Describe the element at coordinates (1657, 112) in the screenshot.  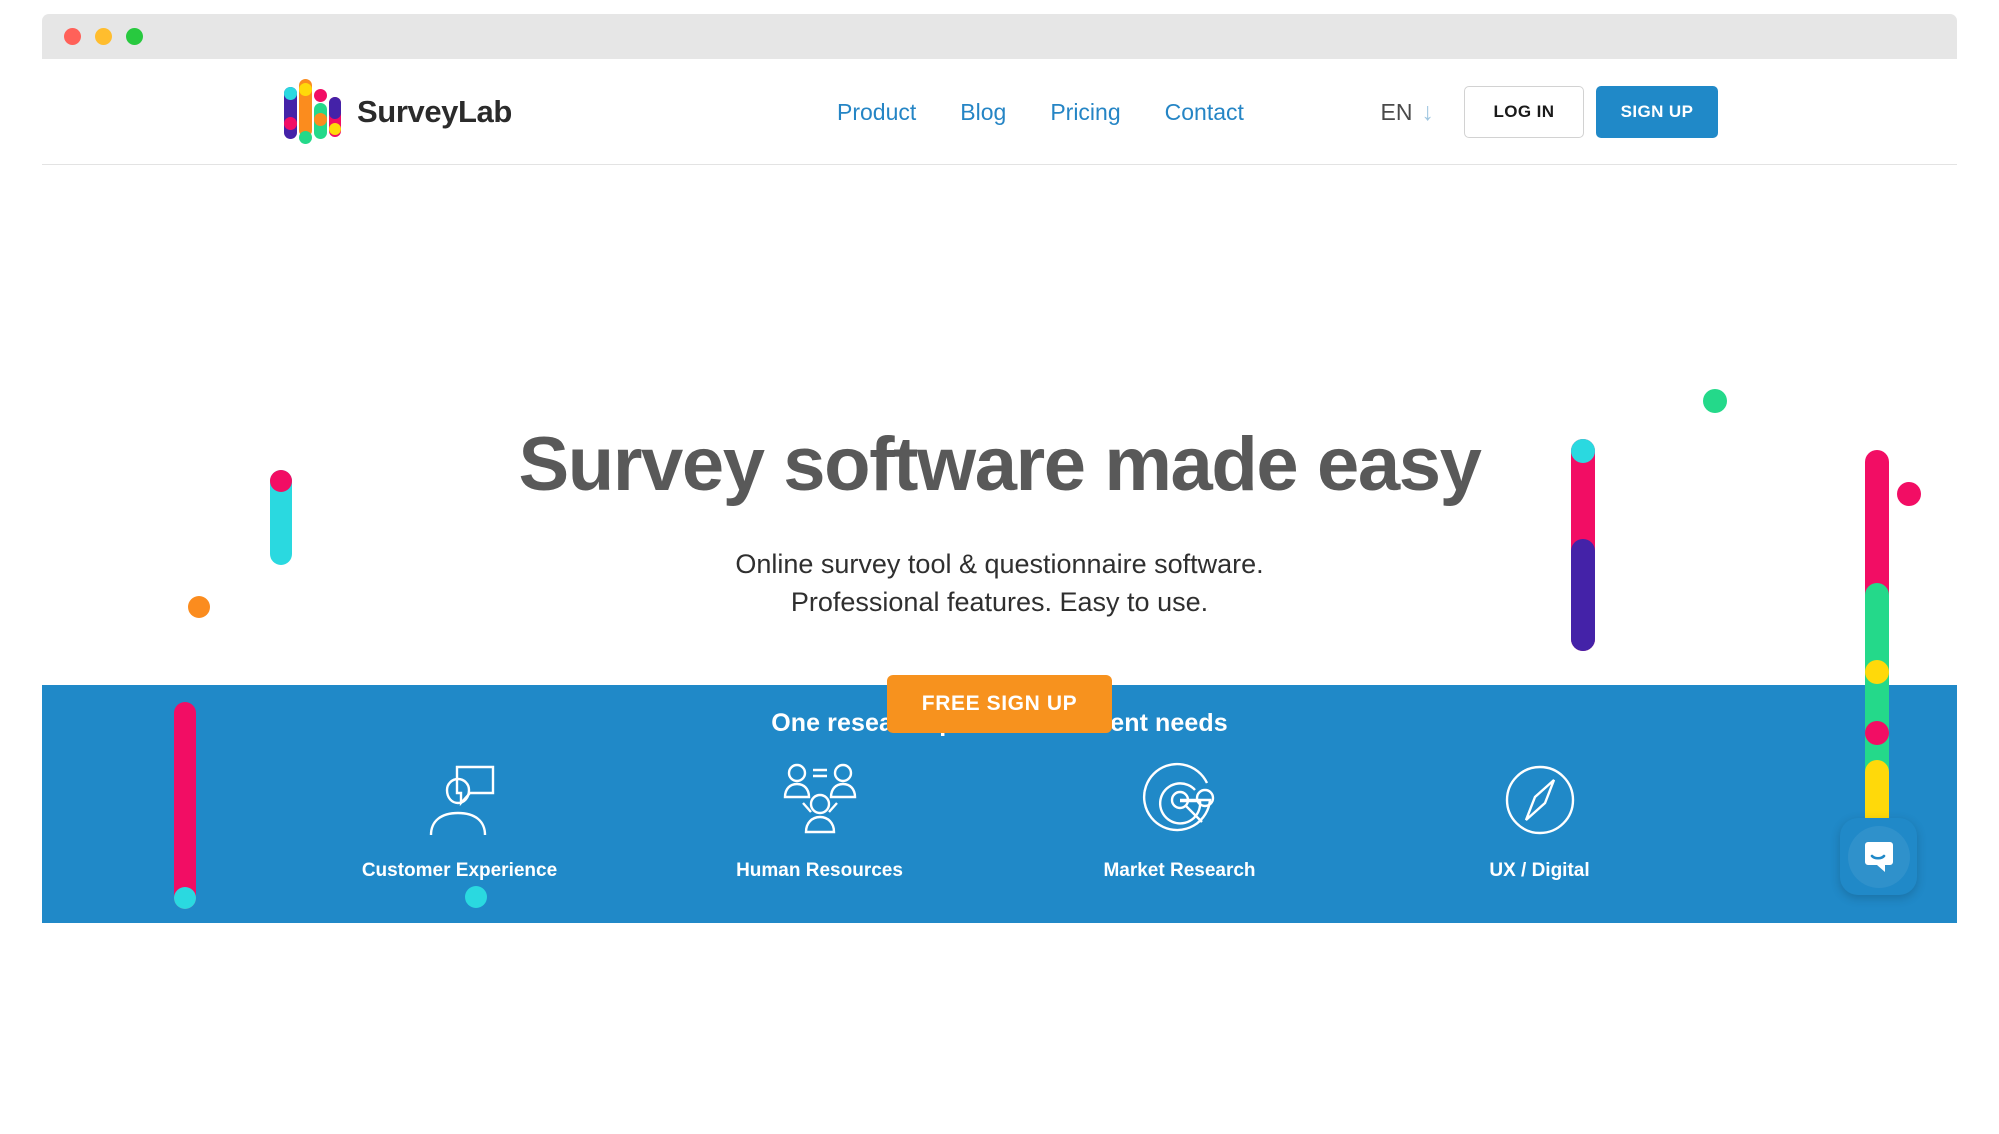
I see `signup-button: SIGN UP` at that location.